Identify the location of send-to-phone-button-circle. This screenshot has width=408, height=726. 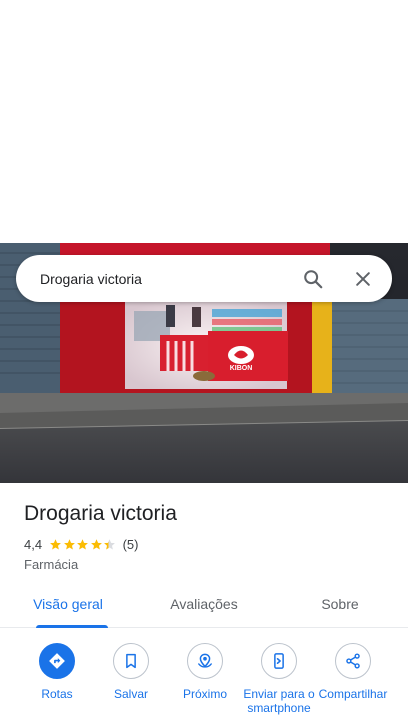
(279, 661).